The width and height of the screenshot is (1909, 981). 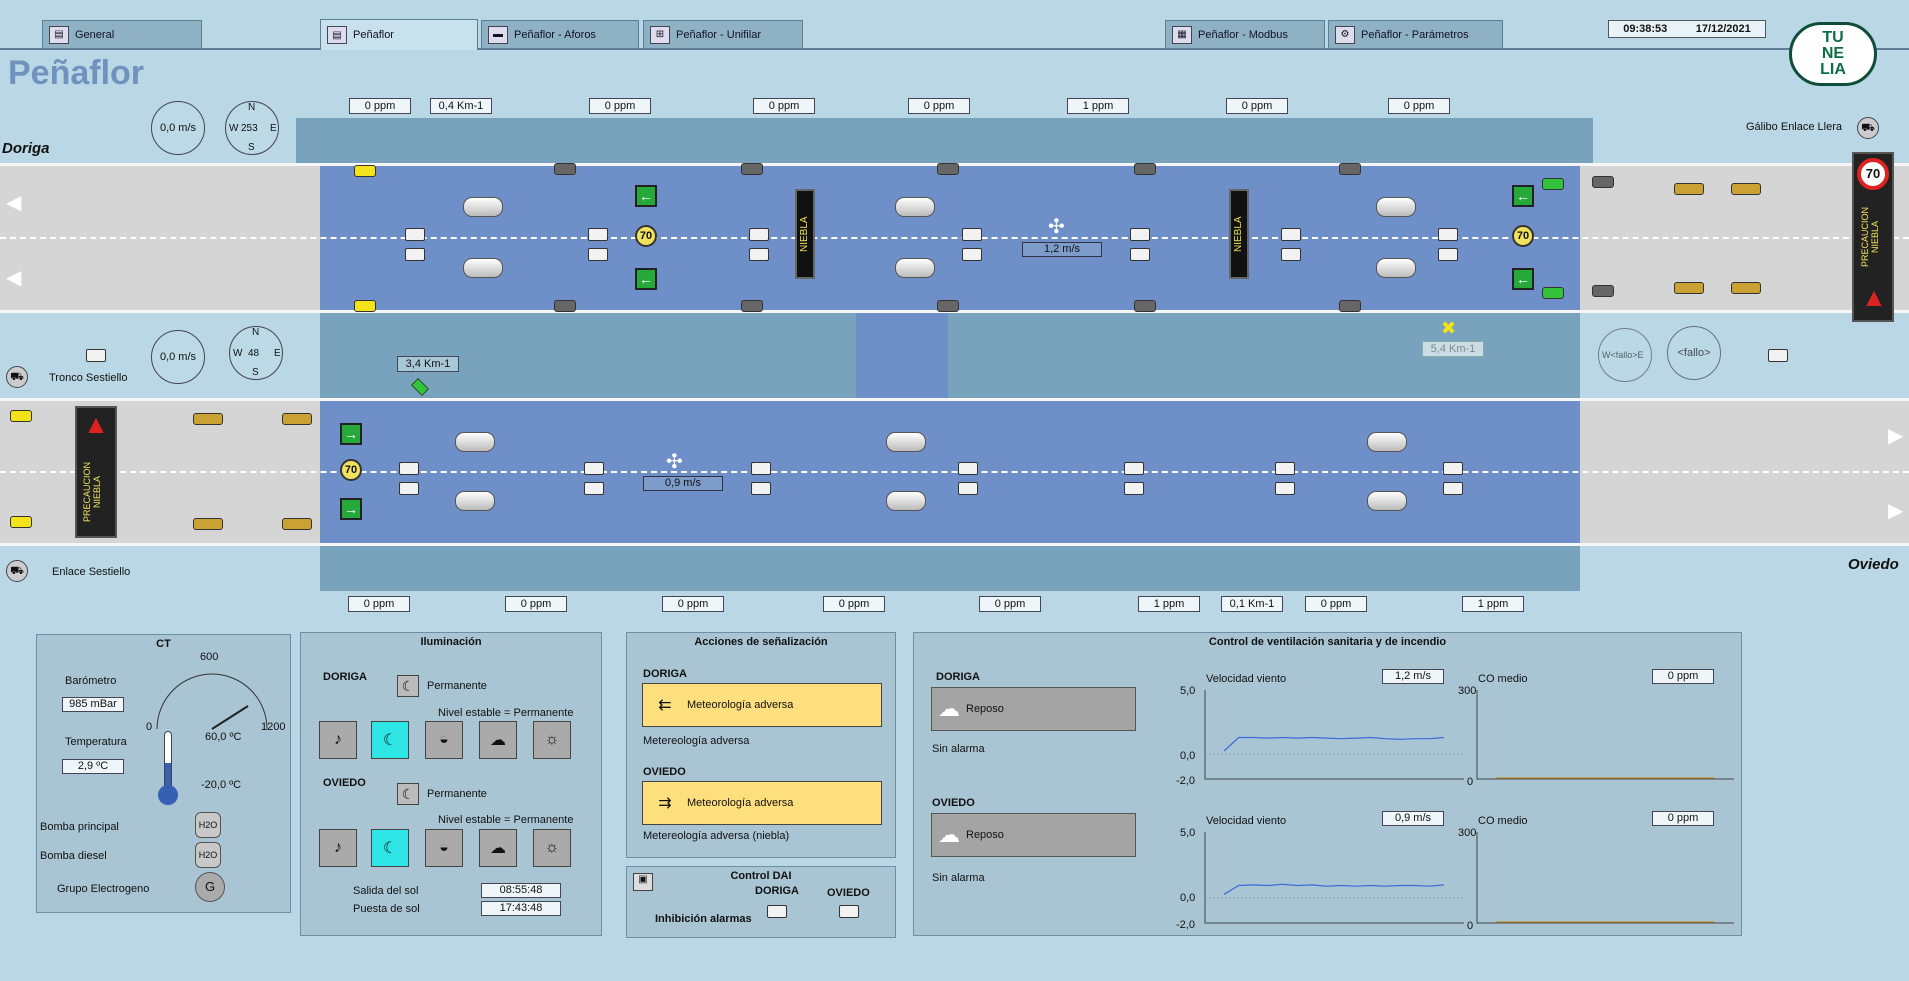 I want to click on sensor-readout: 3,4 Km-1, so click(x=428, y=364).